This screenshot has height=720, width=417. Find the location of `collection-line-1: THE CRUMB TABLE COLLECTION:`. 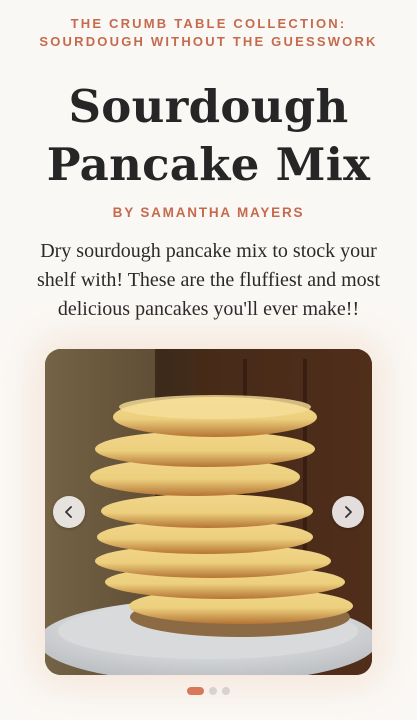

collection-line-1: THE CRUMB TABLE COLLECTION: is located at coordinates (208, 23).